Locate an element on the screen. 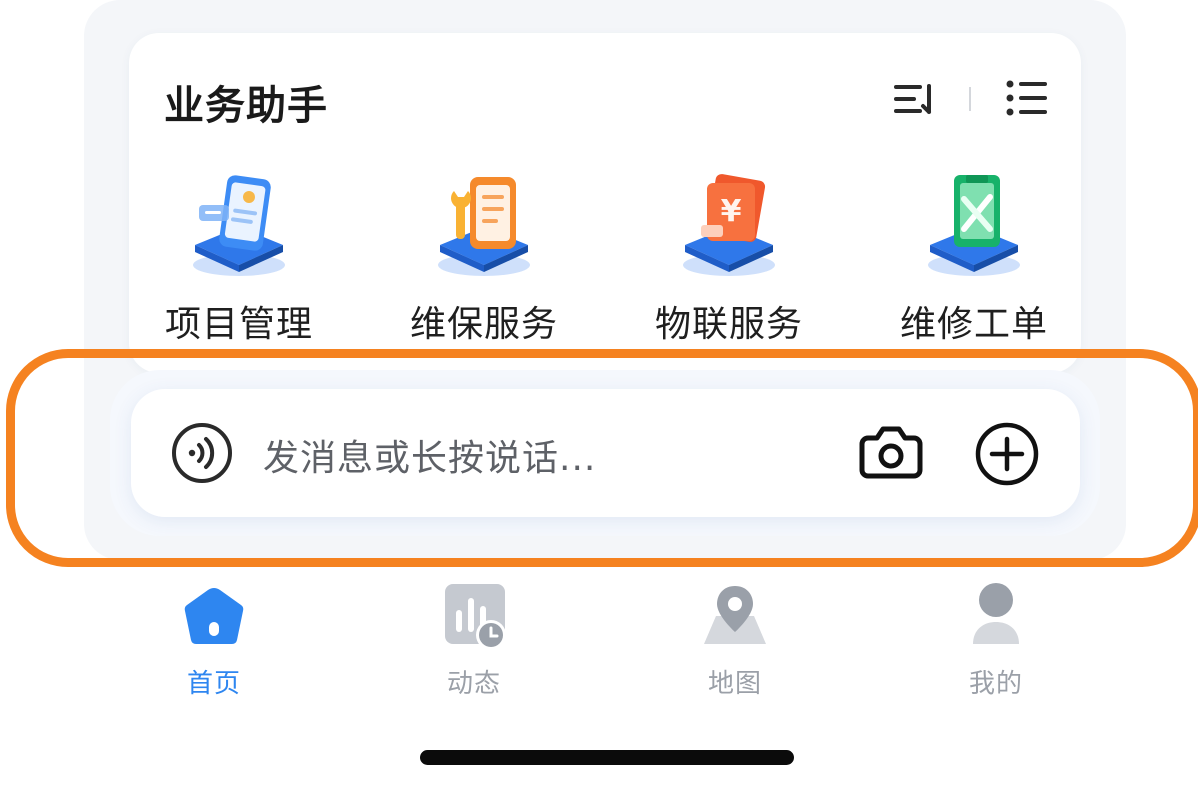 The width and height of the screenshot is (1198, 798). shortcut-label: 项目管理 is located at coordinates (238, 324).